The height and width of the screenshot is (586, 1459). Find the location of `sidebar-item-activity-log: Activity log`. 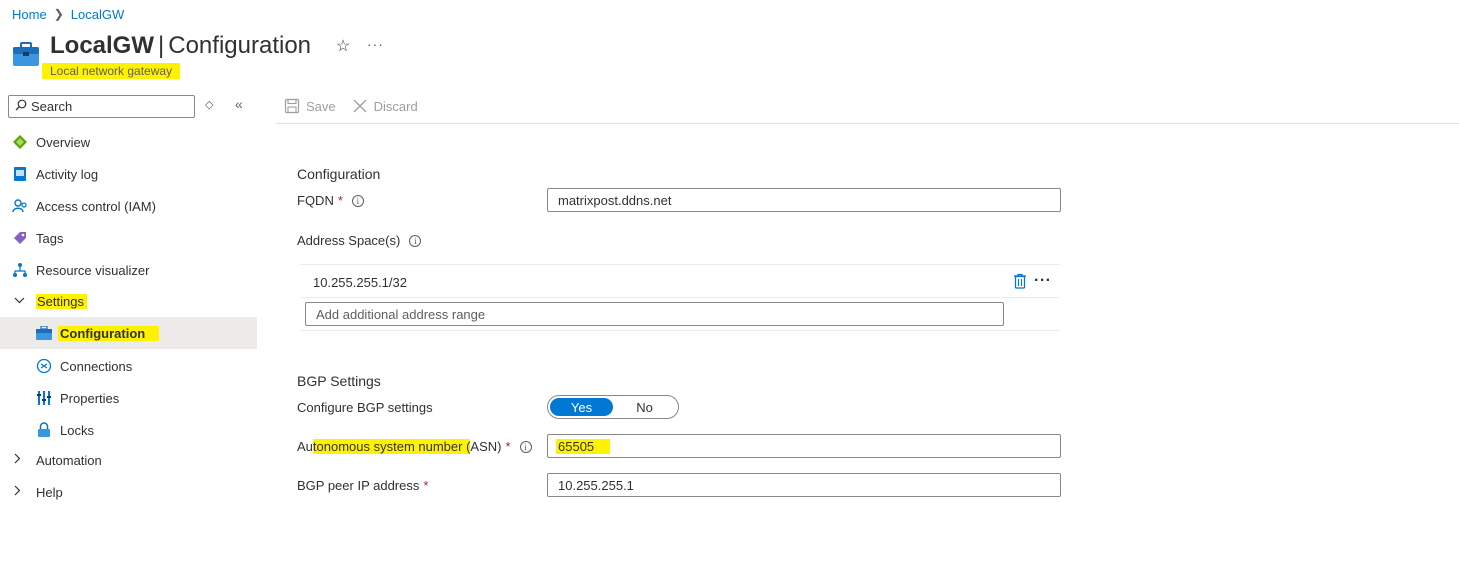

sidebar-item-activity-log: Activity log is located at coordinates (128, 174).